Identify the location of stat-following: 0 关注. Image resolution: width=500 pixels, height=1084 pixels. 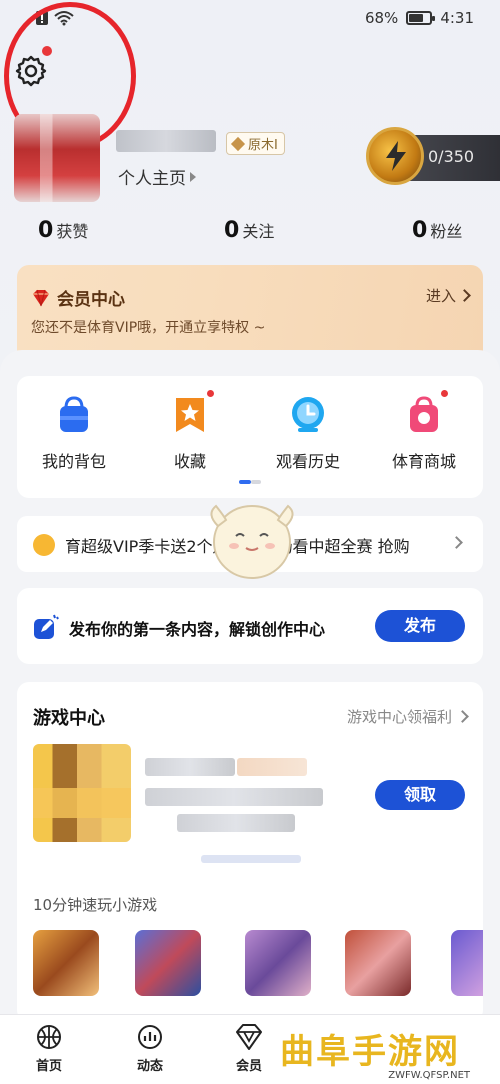
(249, 230).